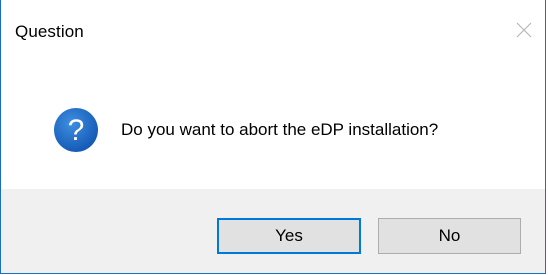 This screenshot has width=548, height=275. Describe the element at coordinates (49, 31) in the screenshot. I see `dialog-title: Question` at that location.